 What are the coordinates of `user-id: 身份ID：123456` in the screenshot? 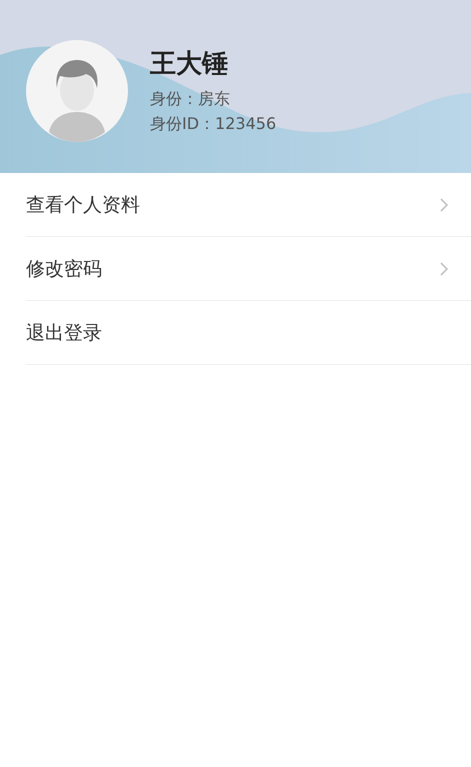 It's located at (213, 124).